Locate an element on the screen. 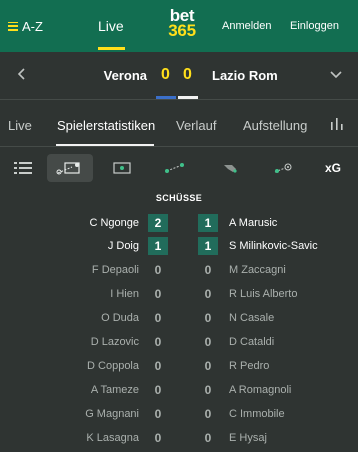  home-player-name: A Tameze is located at coordinates (115, 390).